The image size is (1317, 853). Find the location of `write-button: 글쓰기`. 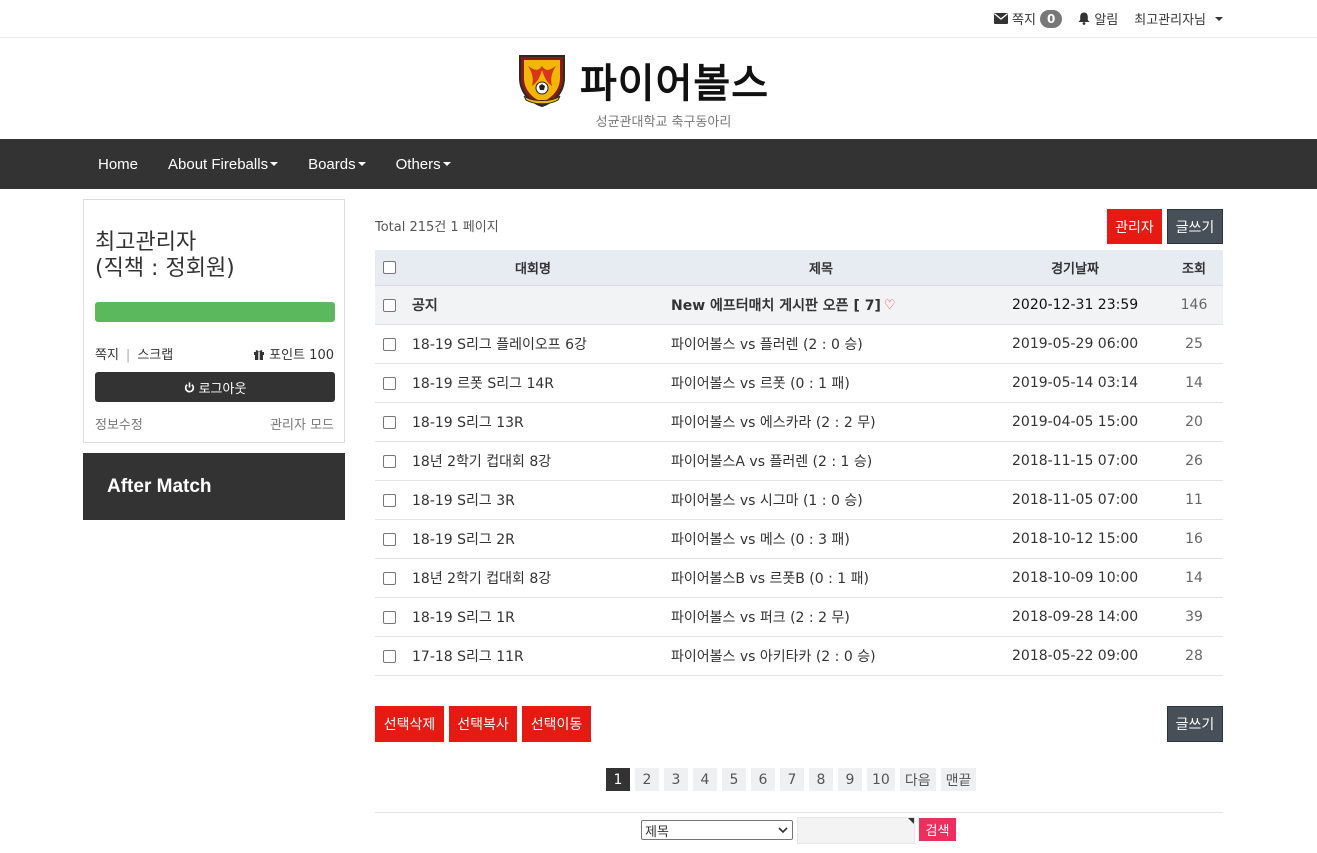

write-button: 글쓰기 is located at coordinates (1195, 226).